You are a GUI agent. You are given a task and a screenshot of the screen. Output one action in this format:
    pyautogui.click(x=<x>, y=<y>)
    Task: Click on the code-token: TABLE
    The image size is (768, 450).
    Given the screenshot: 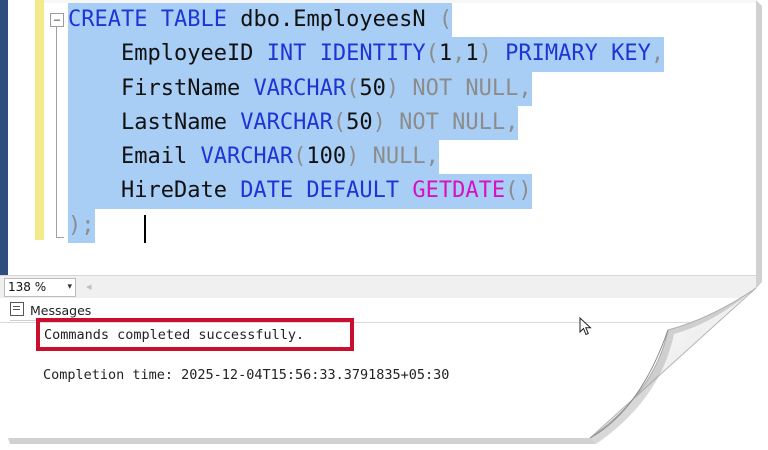 What is the action you would take?
    pyautogui.click(x=193, y=19)
    